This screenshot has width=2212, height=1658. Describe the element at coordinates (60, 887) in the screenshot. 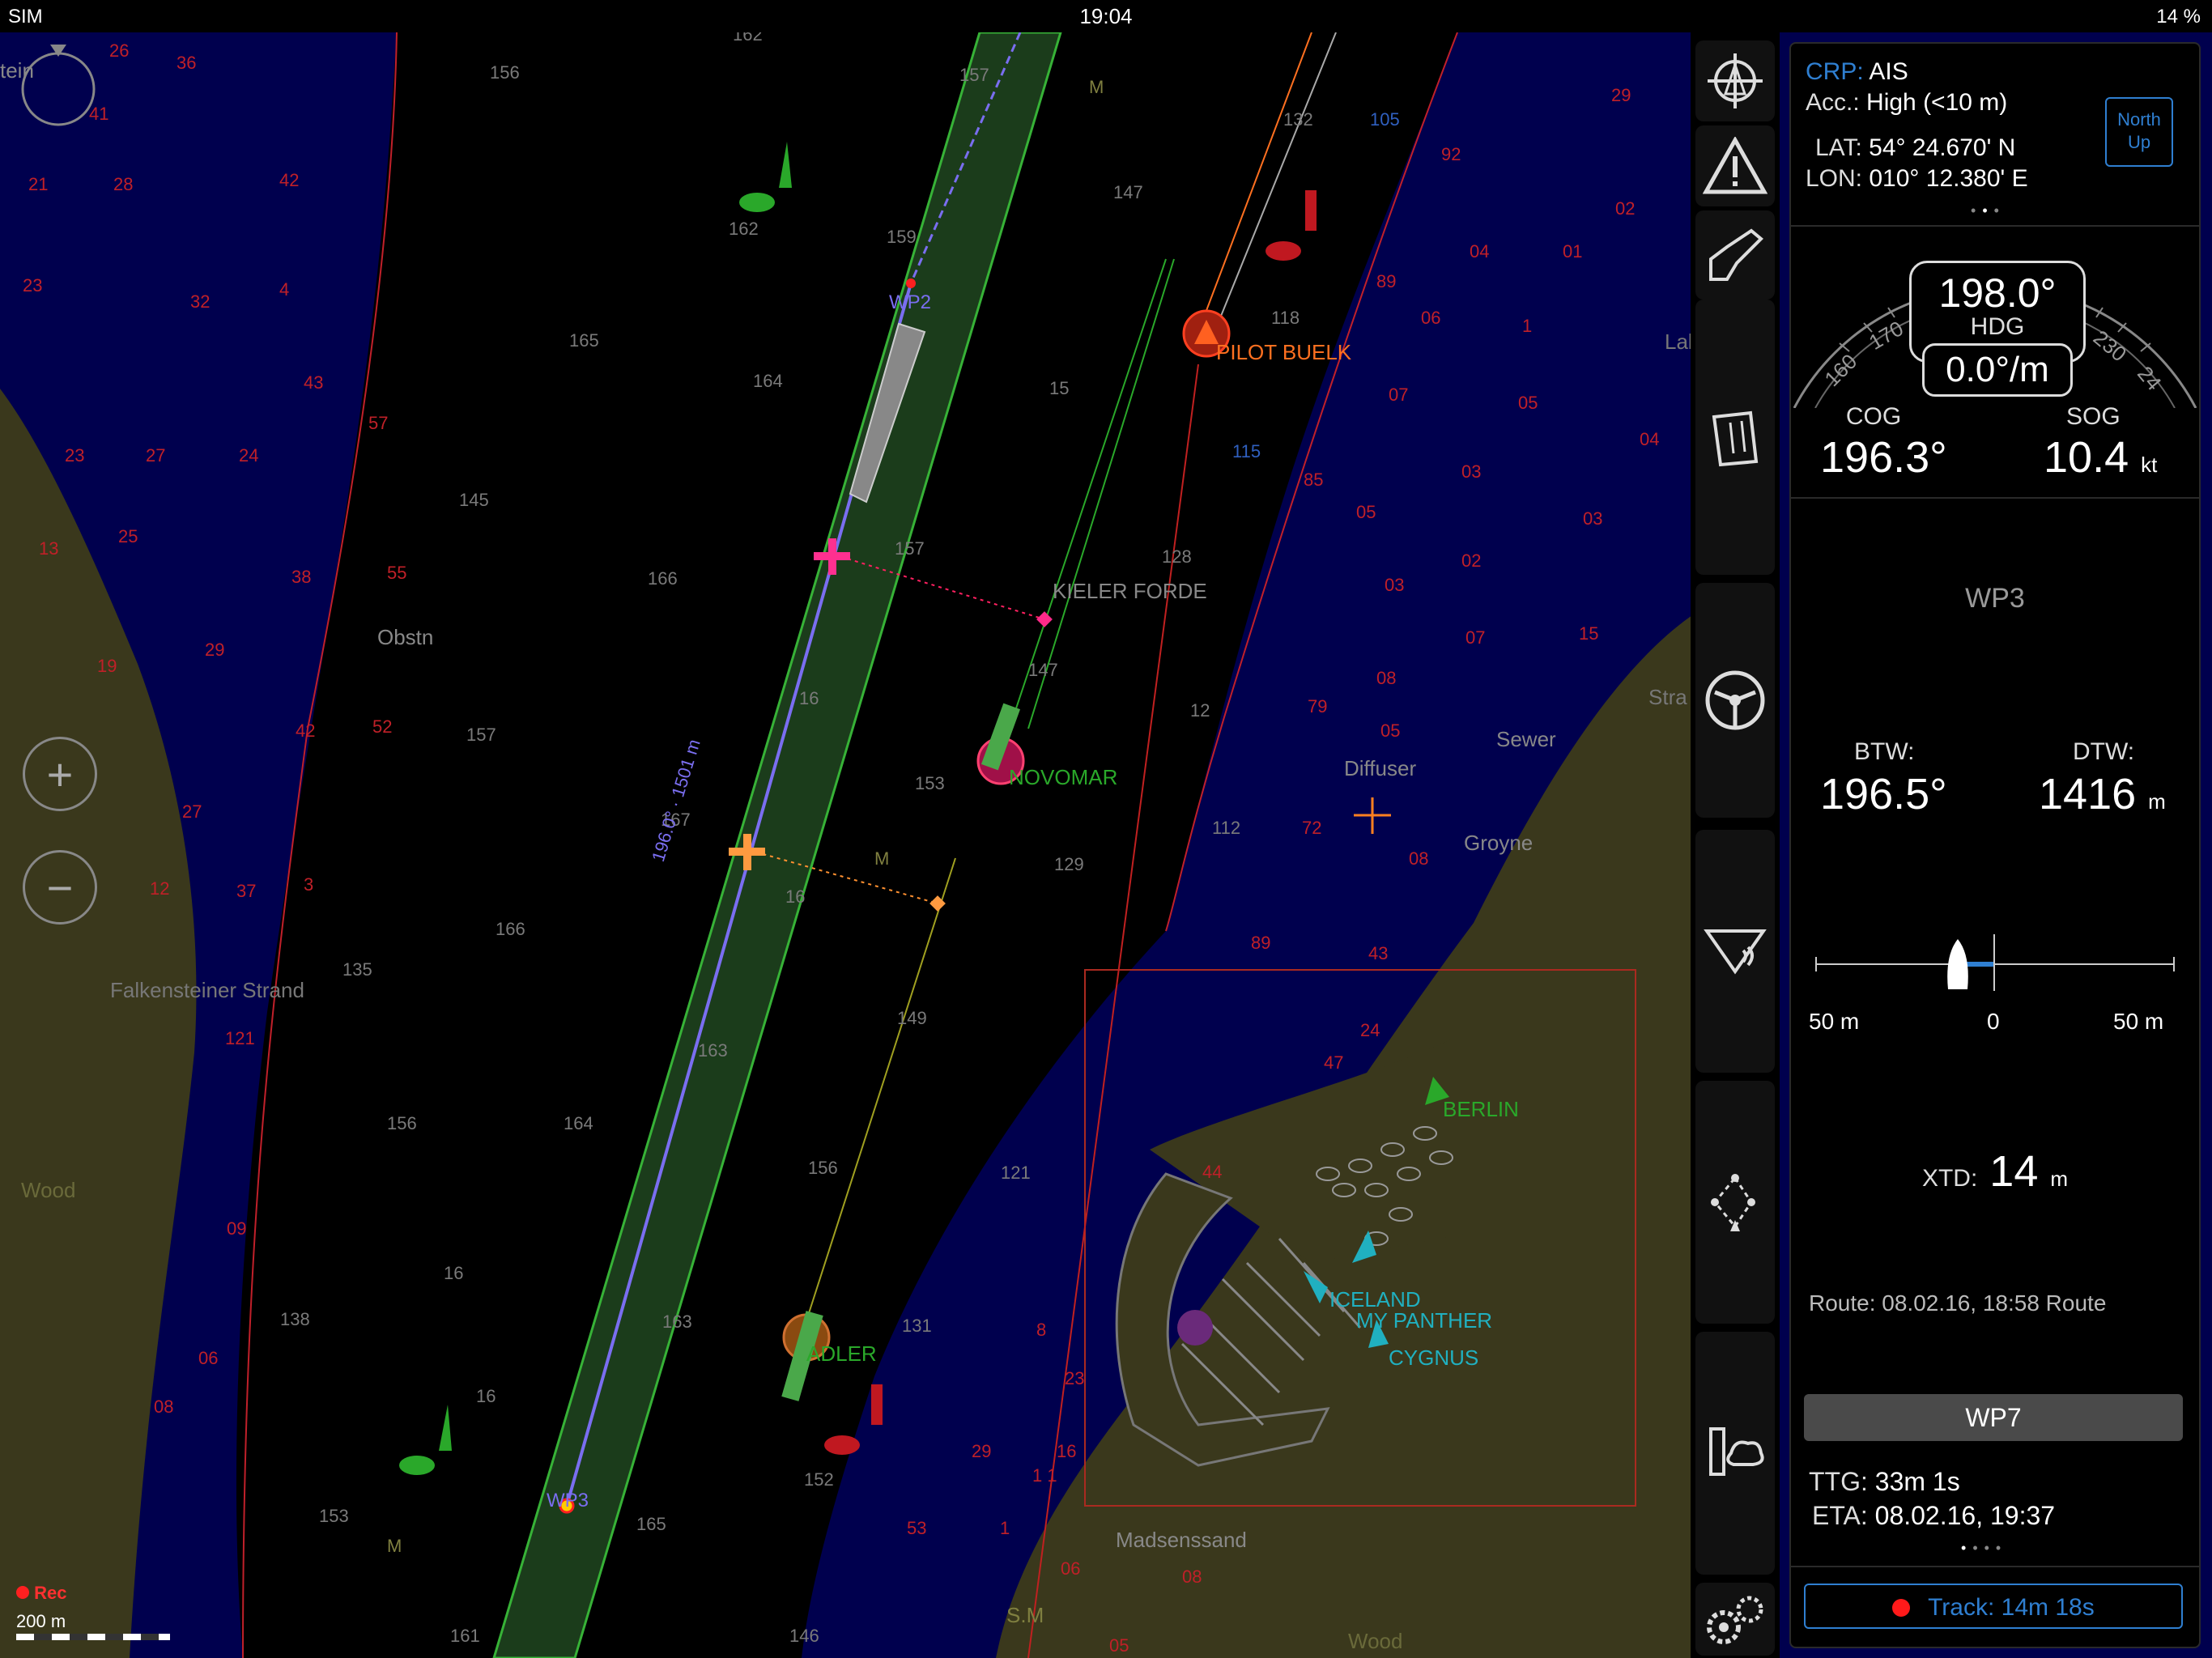

I see `zoom-out-button: −` at that location.